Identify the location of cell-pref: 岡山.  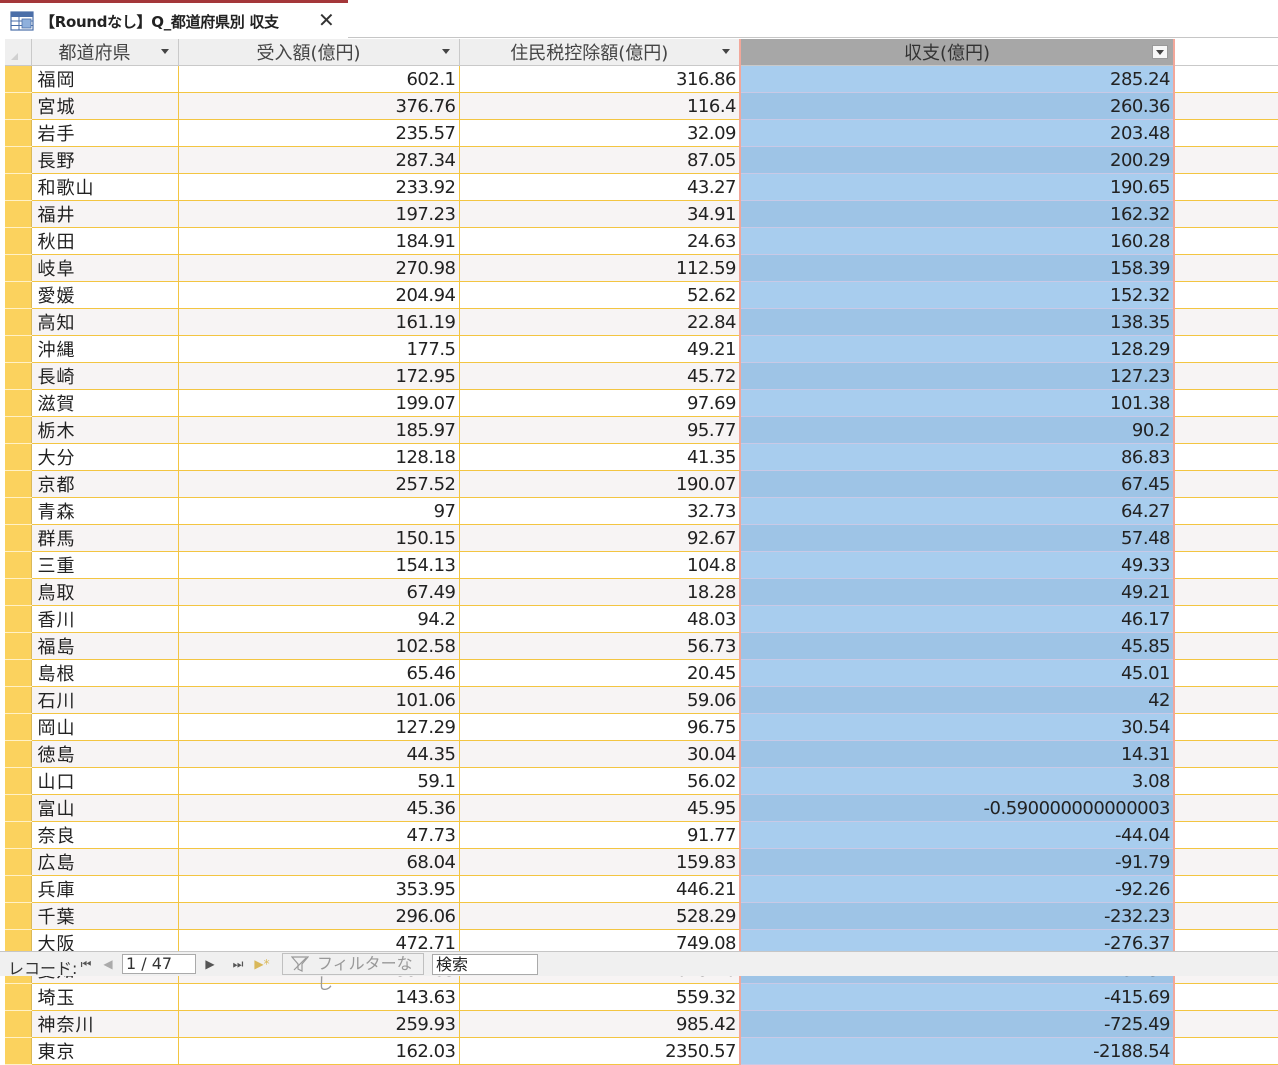
(105, 727).